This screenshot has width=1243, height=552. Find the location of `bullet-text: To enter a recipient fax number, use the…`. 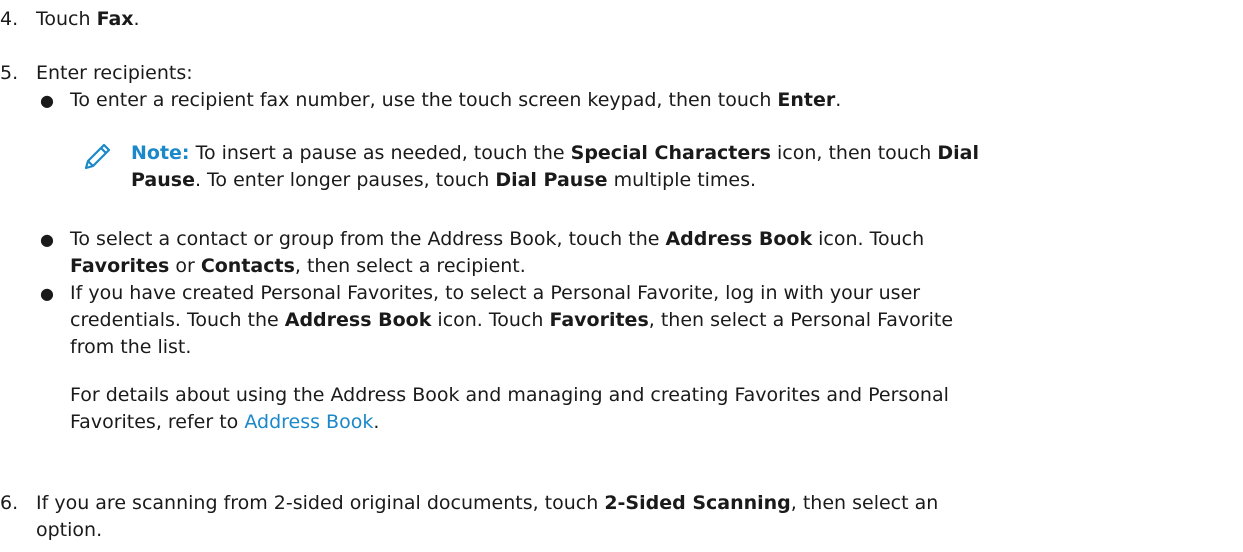

bullet-text: To enter a recipient fax number, use the… is located at coordinates (456, 100).